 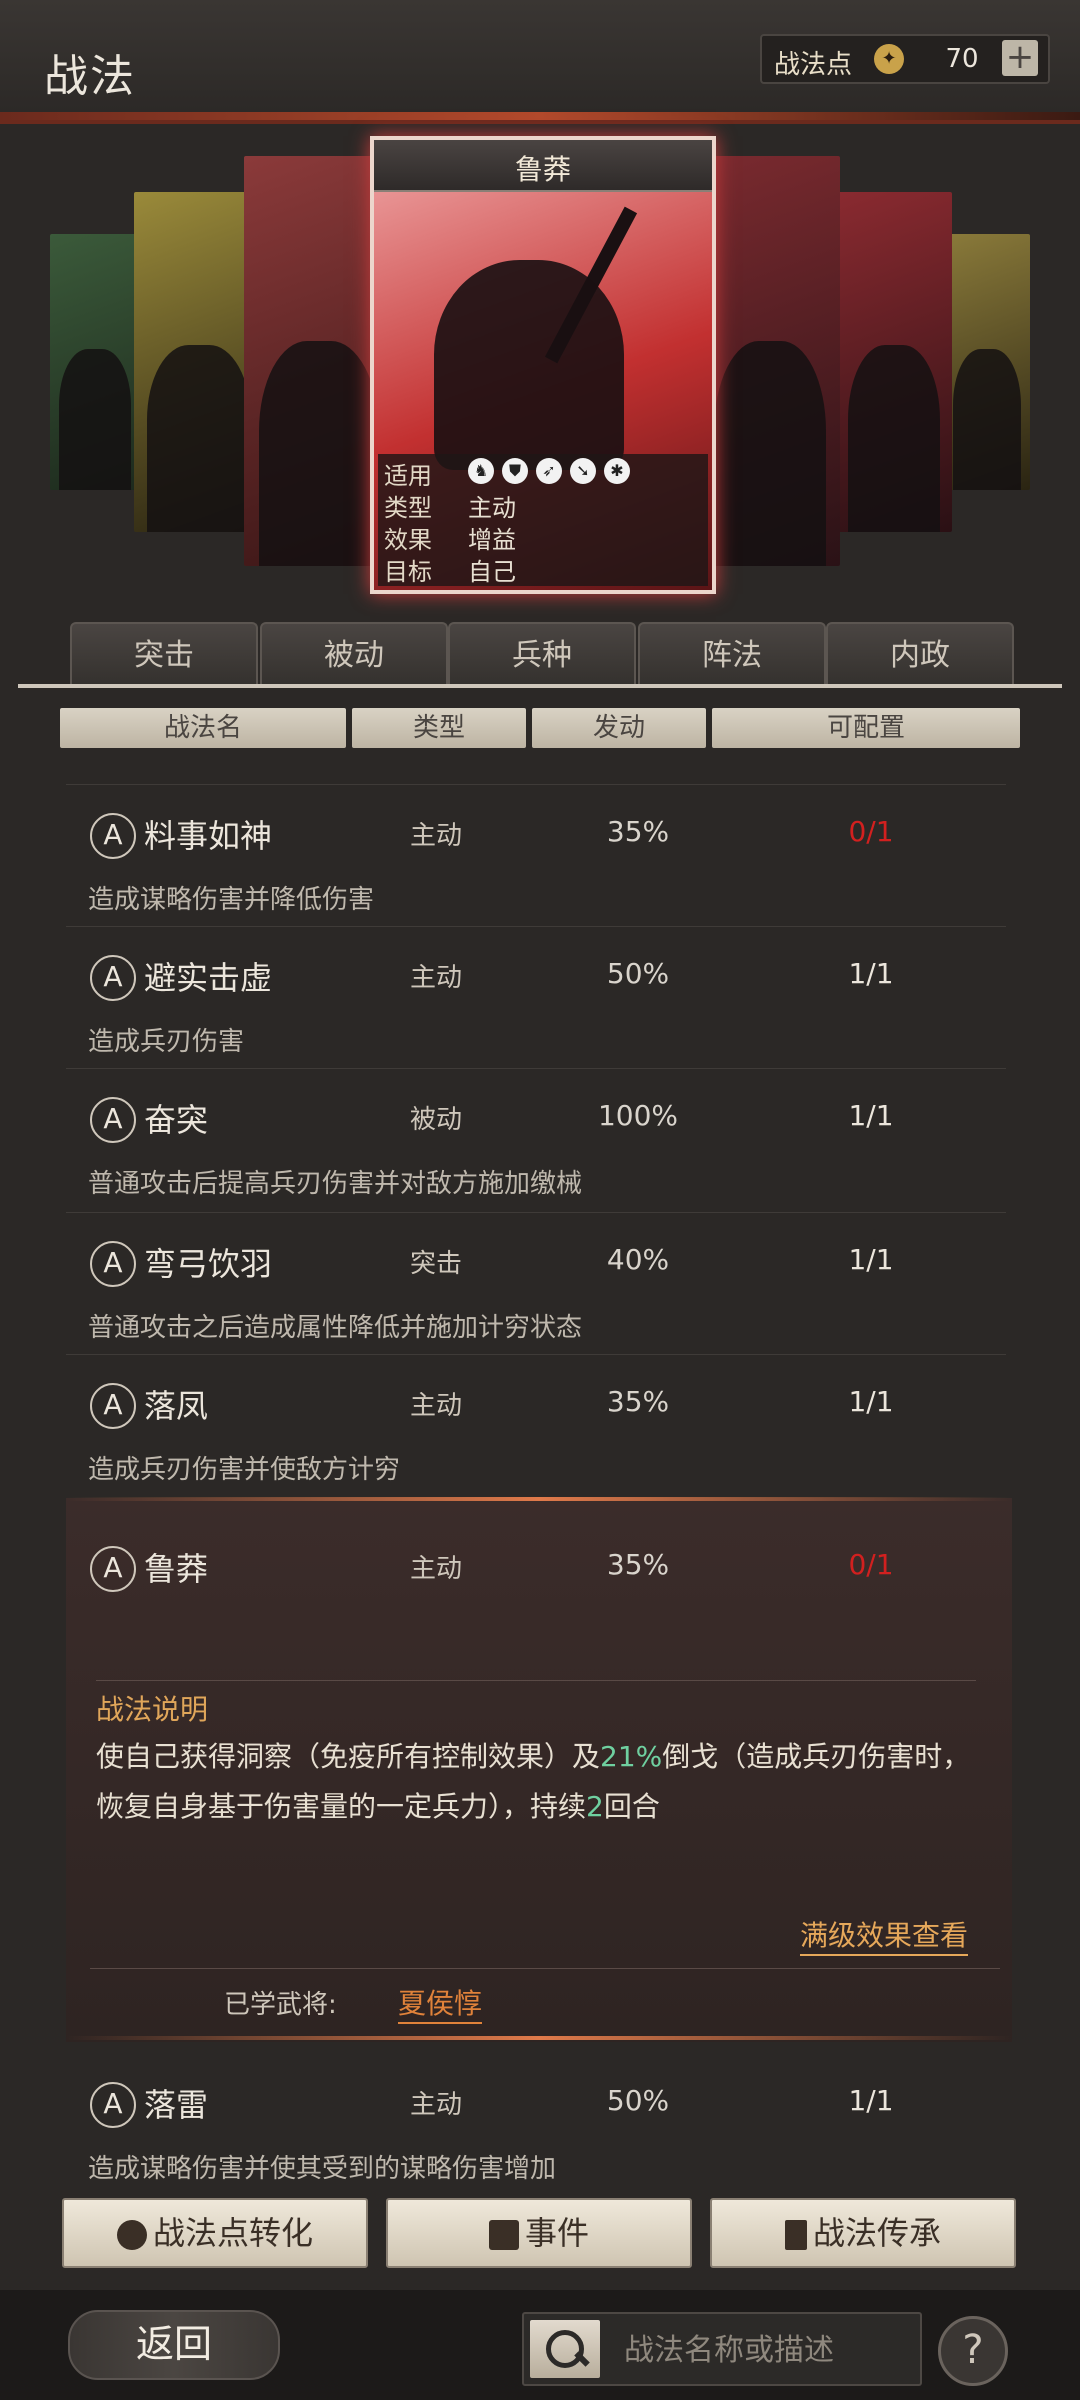 What do you see at coordinates (208, 1264) in the screenshot?
I see `tactic-name: 弯弓饮羽` at bounding box center [208, 1264].